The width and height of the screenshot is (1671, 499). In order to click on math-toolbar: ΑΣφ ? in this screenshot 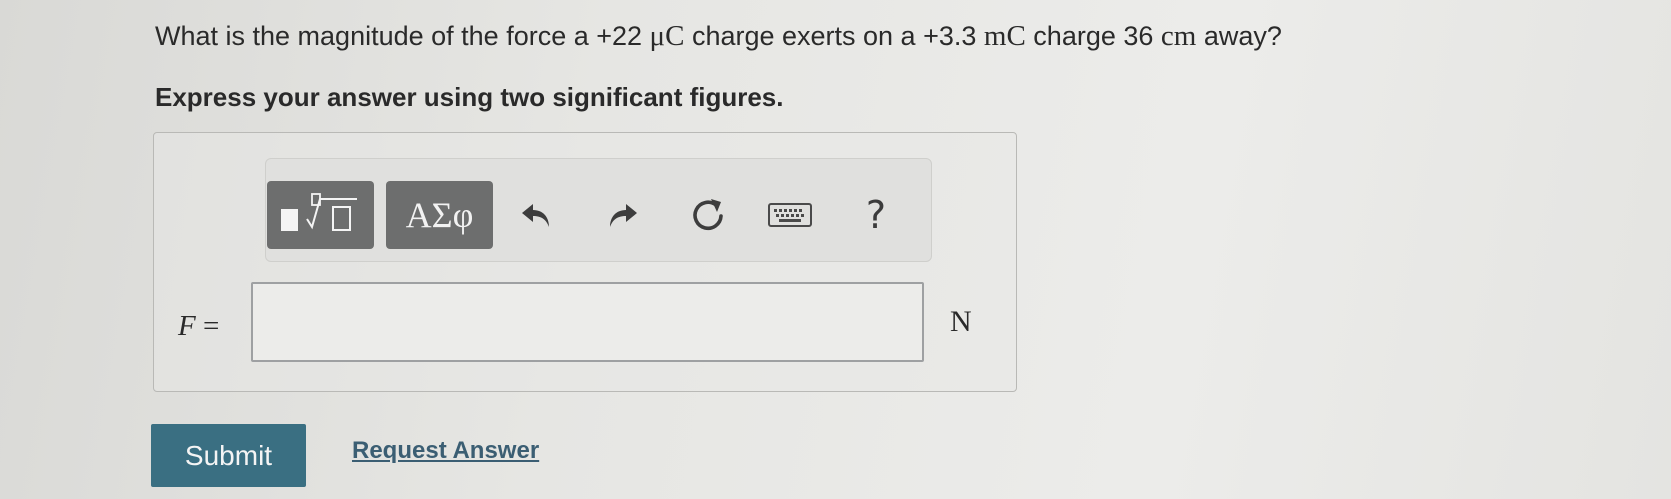, I will do `click(598, 210)`.